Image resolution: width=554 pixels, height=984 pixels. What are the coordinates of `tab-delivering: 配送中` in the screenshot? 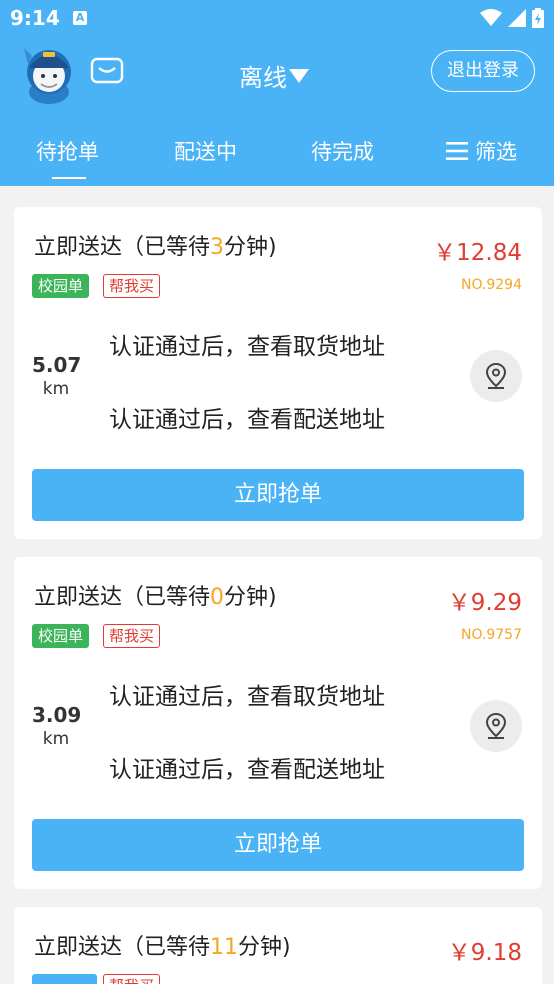 It's located at (205, 151).